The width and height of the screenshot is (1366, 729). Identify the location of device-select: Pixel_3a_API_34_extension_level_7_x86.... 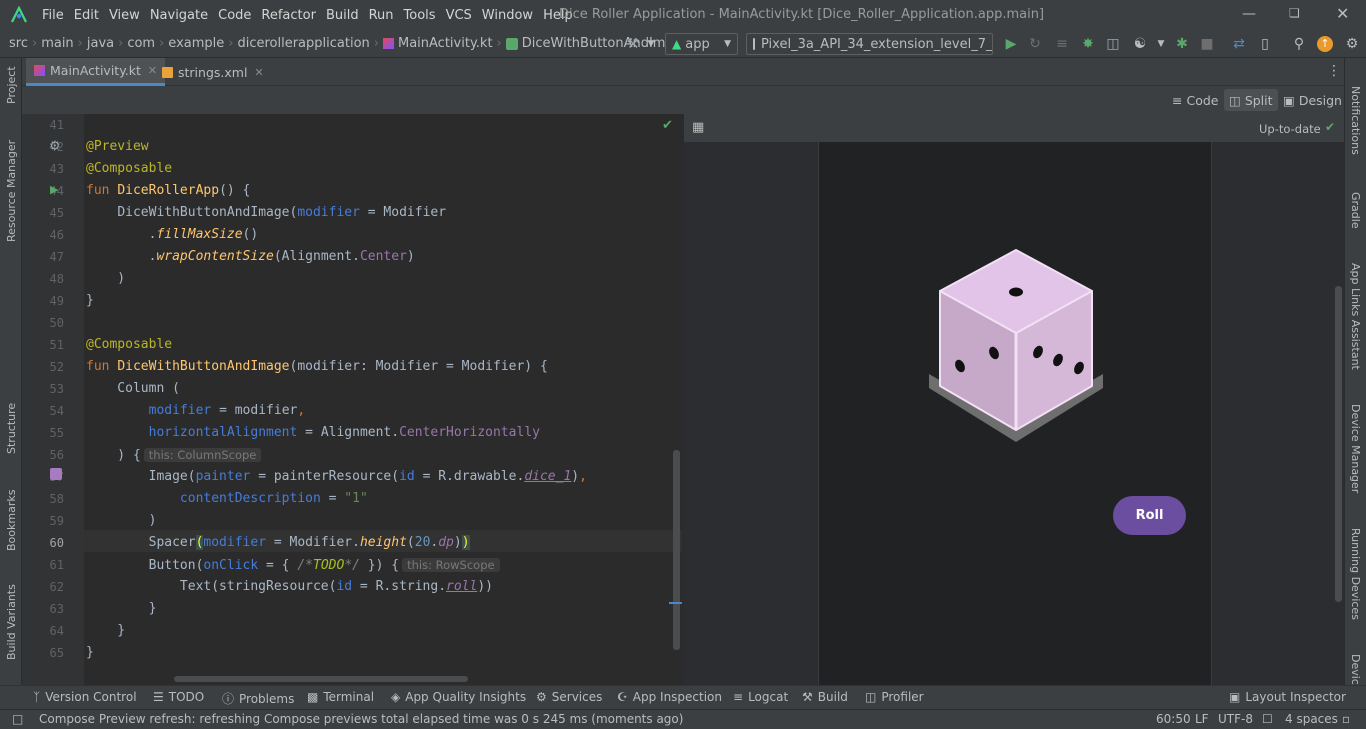
(869, 44).